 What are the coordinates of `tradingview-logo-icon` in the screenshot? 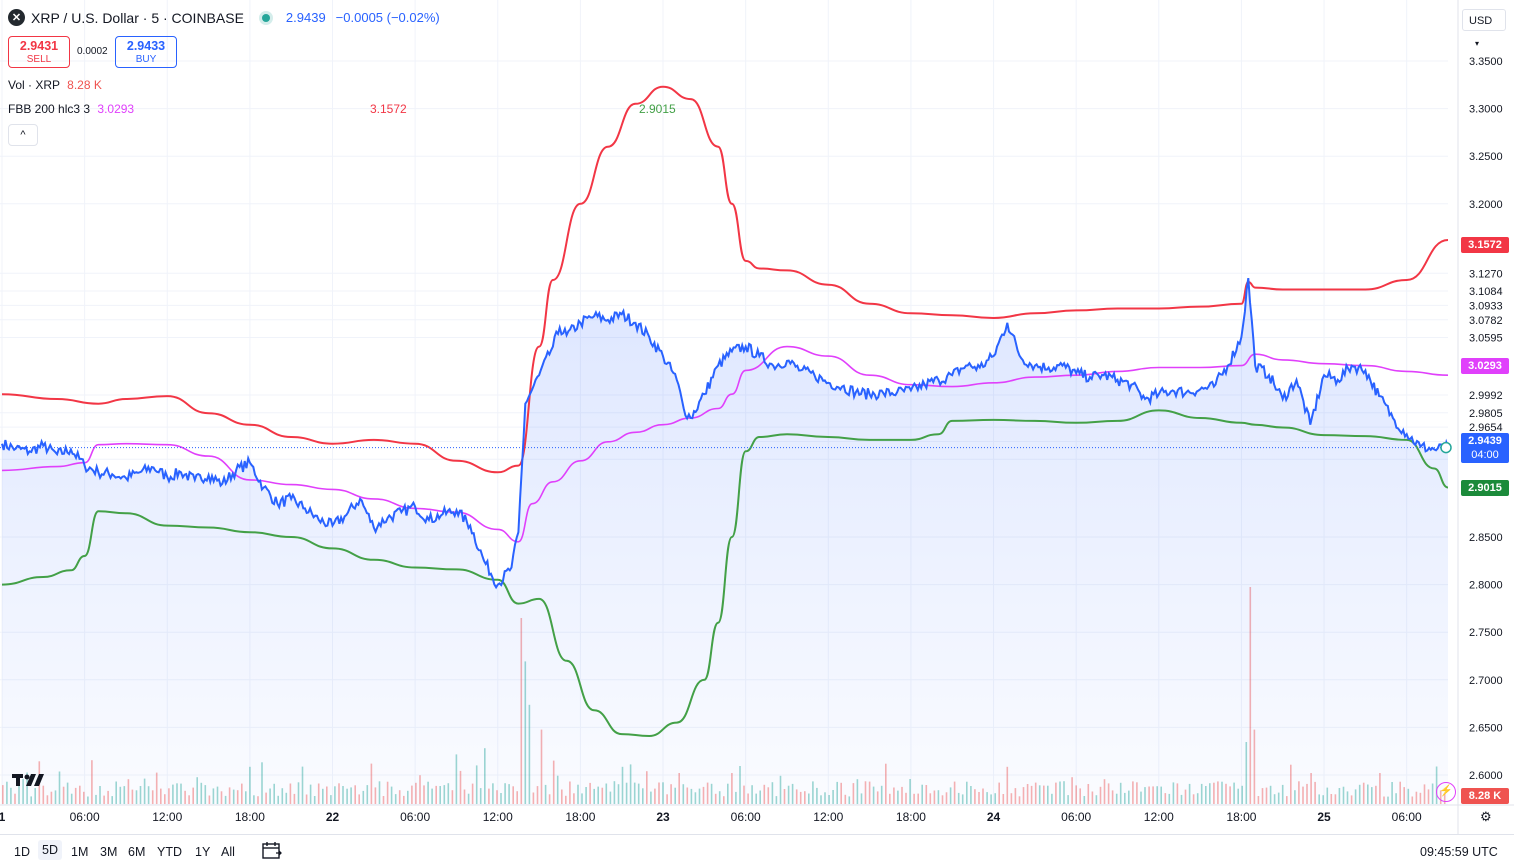 It's located at (28, 782).